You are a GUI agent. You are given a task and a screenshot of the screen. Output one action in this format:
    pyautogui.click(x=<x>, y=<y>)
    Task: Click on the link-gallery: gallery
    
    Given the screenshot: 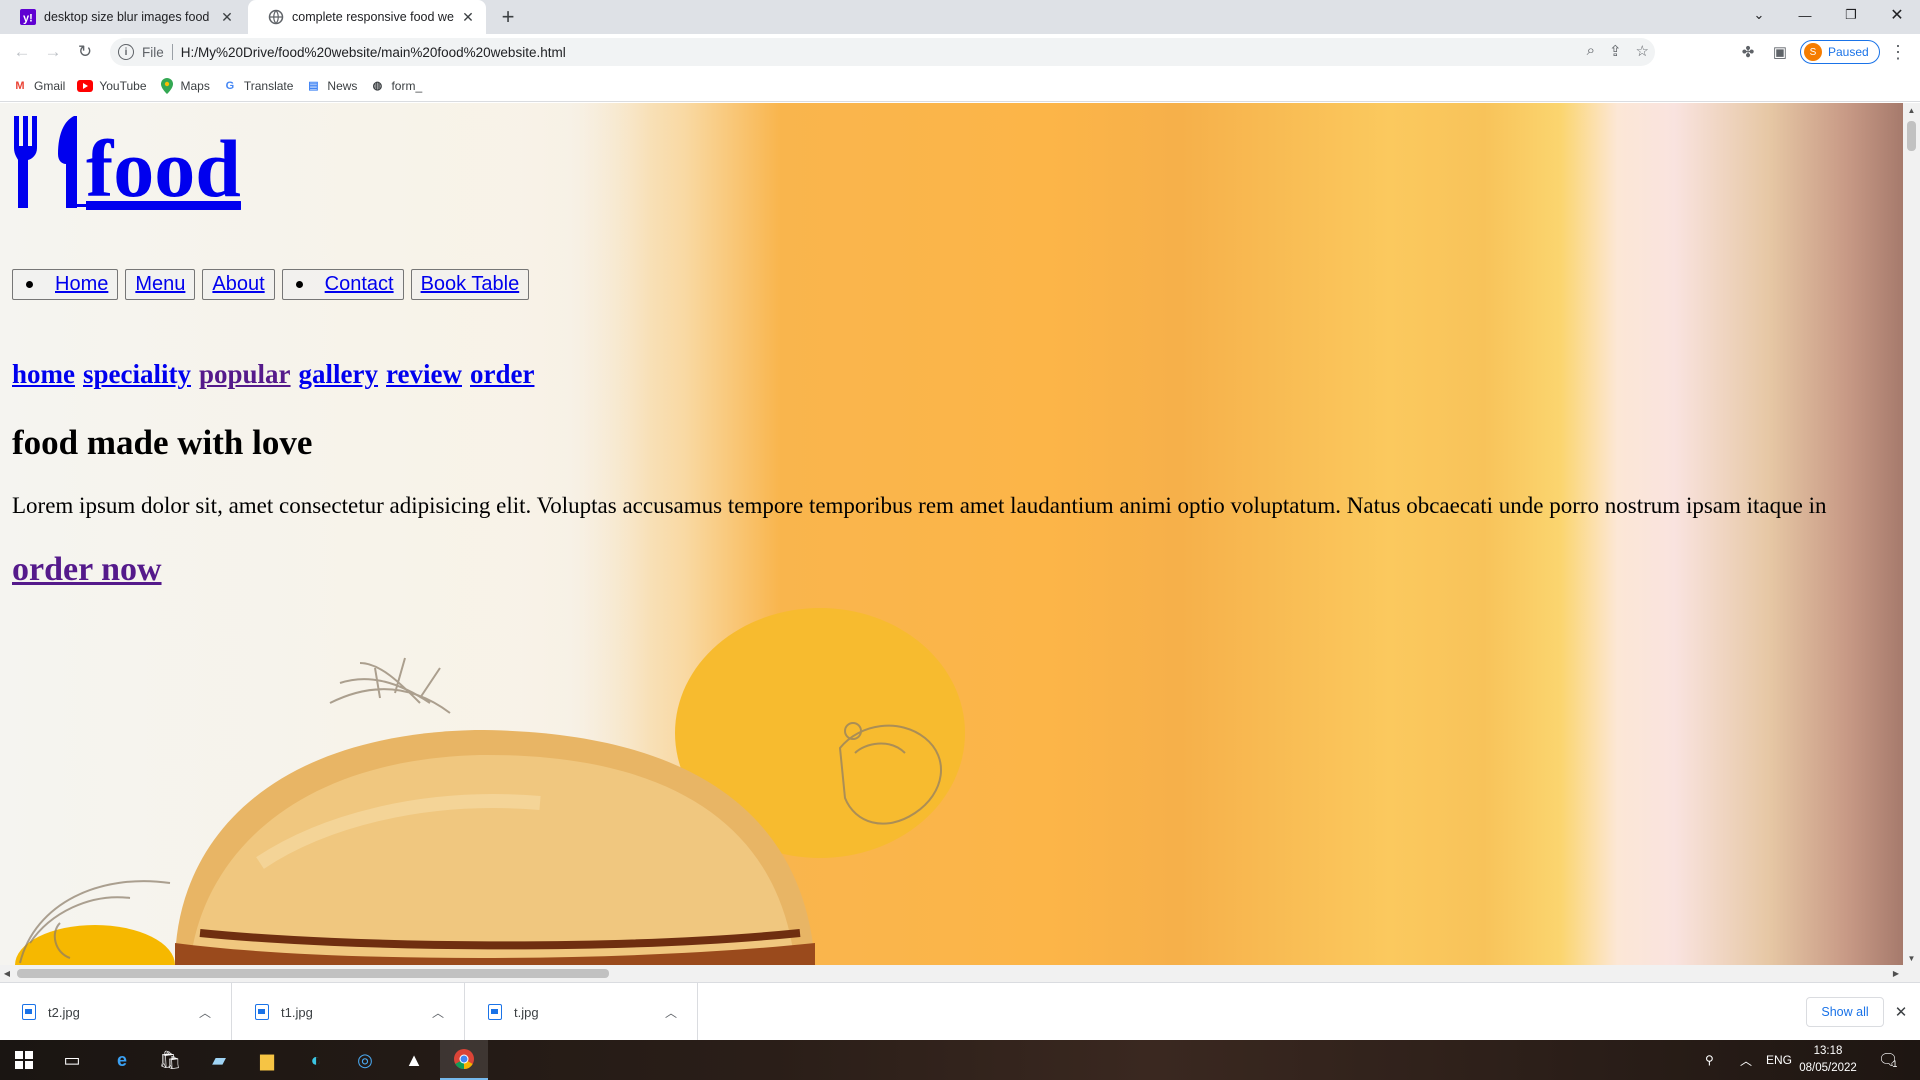 What is the action you would take?
    pyautogui.click(x=338, y=374)
    